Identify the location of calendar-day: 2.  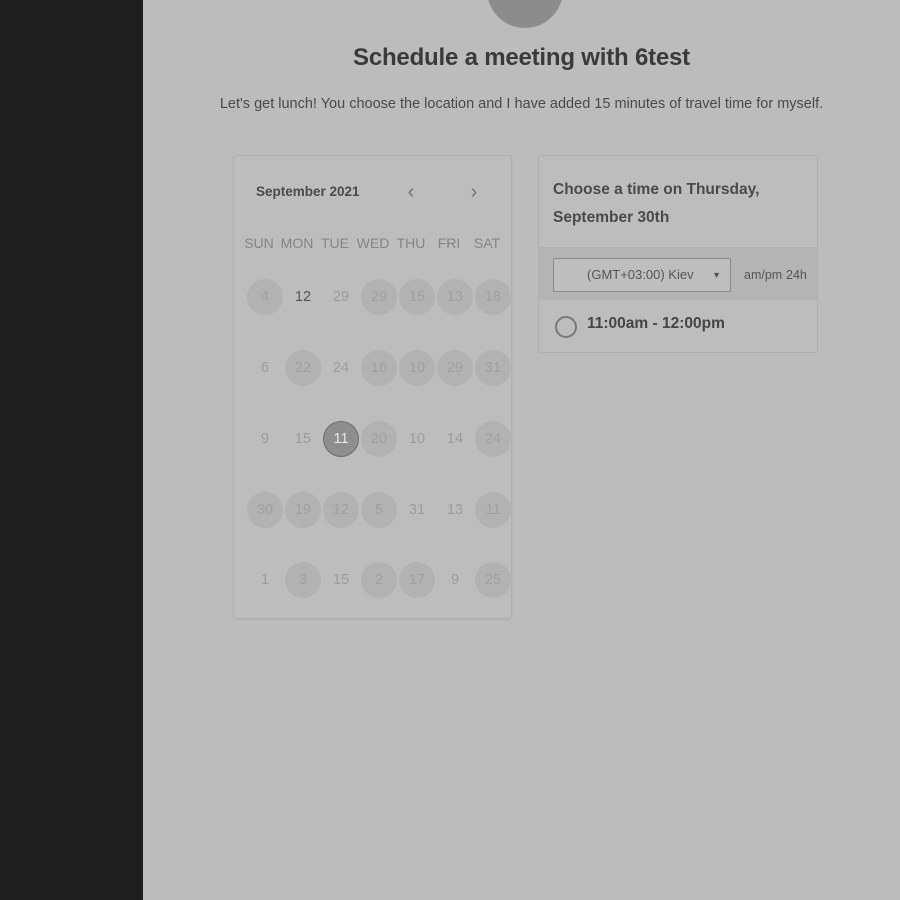
(379, 580).